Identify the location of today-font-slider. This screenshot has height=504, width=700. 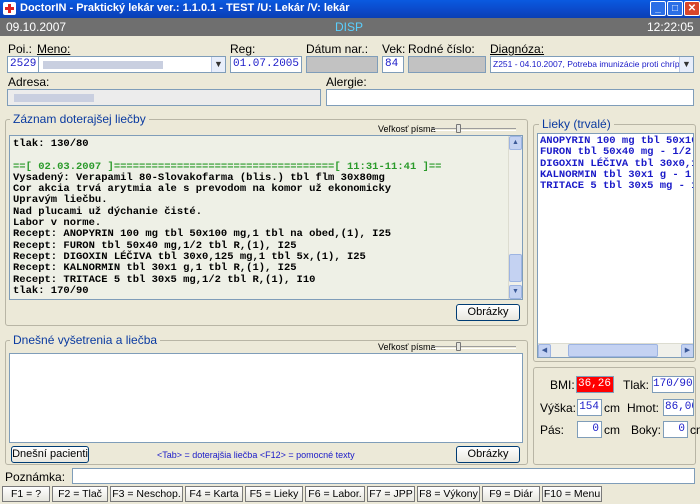
(474, 347).